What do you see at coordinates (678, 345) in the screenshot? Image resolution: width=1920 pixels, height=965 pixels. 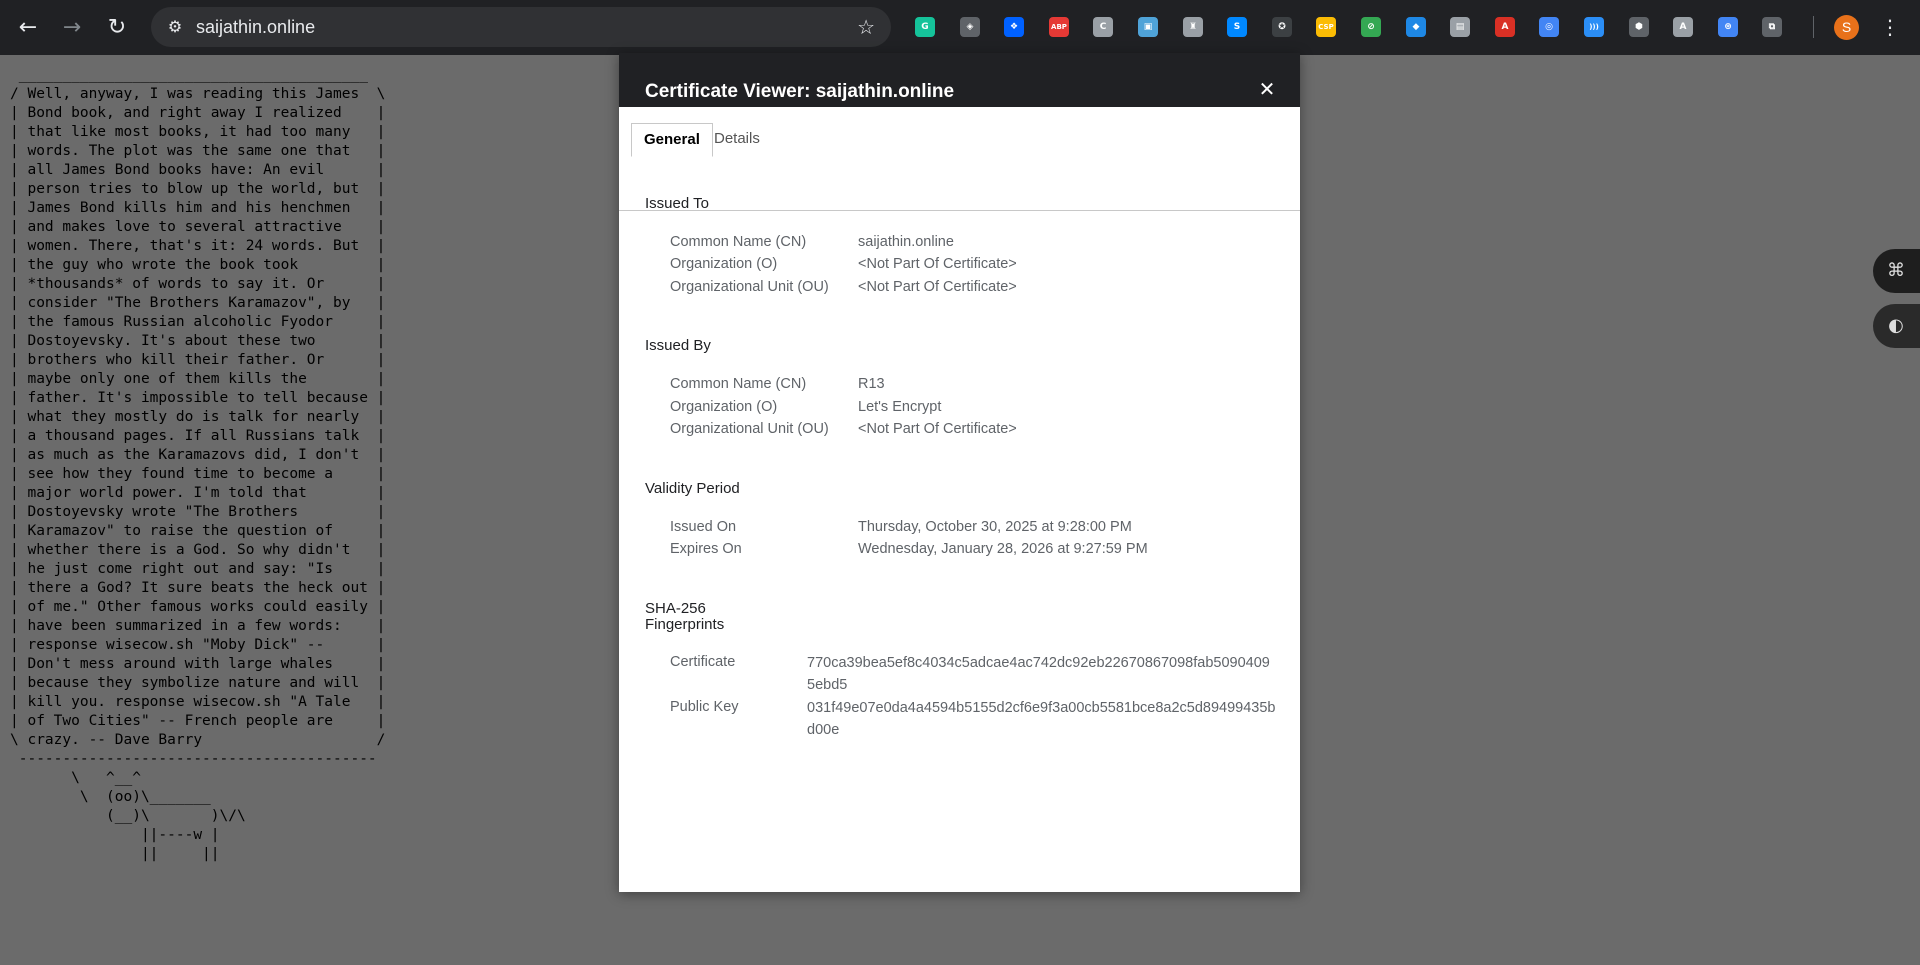 I see `issued-by-heading: Issued By` at bounding box center [678, 345].